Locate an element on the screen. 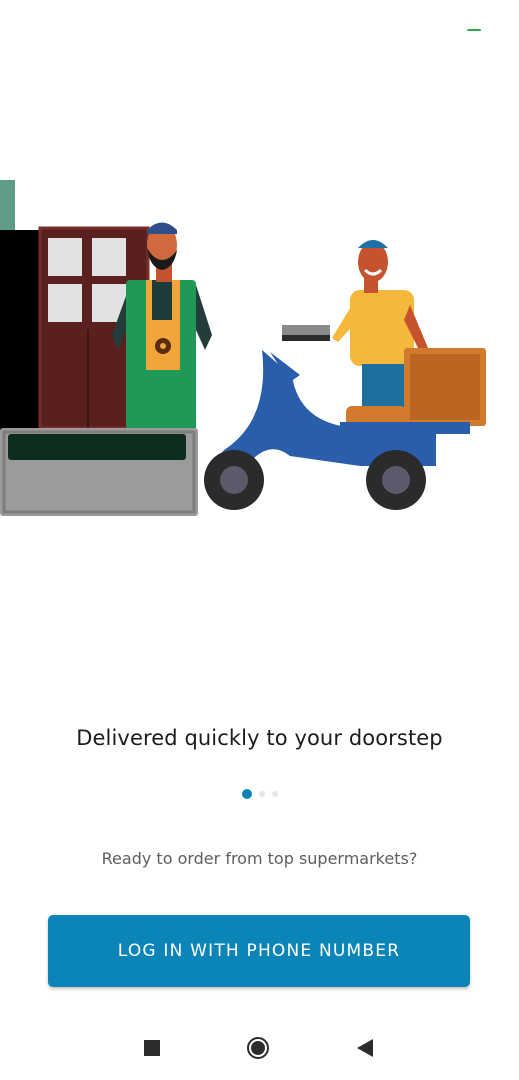  recents-square-icon is located at coordinates (152, 1048).